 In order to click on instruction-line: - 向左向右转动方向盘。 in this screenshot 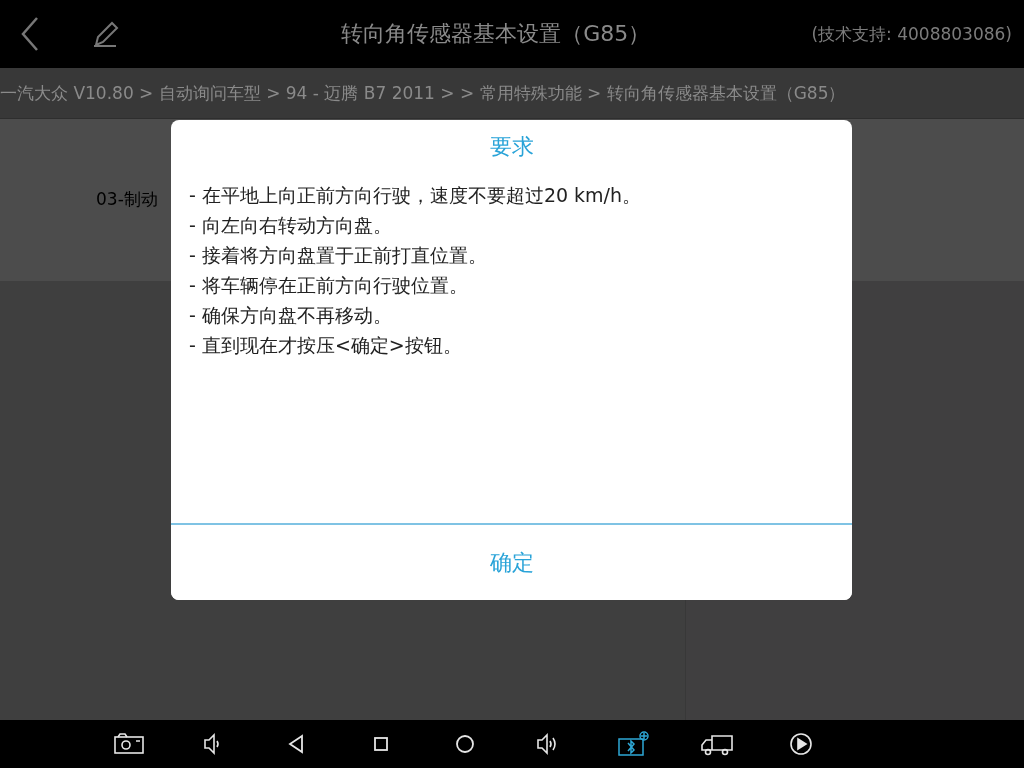, I will do `click(291, 225)`.